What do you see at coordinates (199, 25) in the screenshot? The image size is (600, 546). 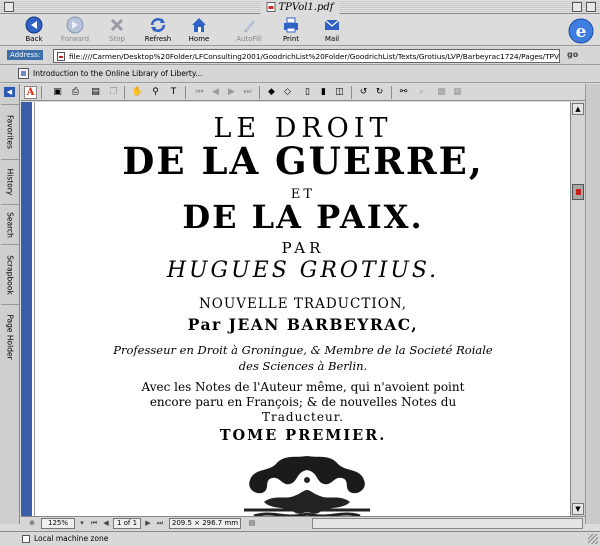 I see `home-icon` at bounding box center [199, 25].